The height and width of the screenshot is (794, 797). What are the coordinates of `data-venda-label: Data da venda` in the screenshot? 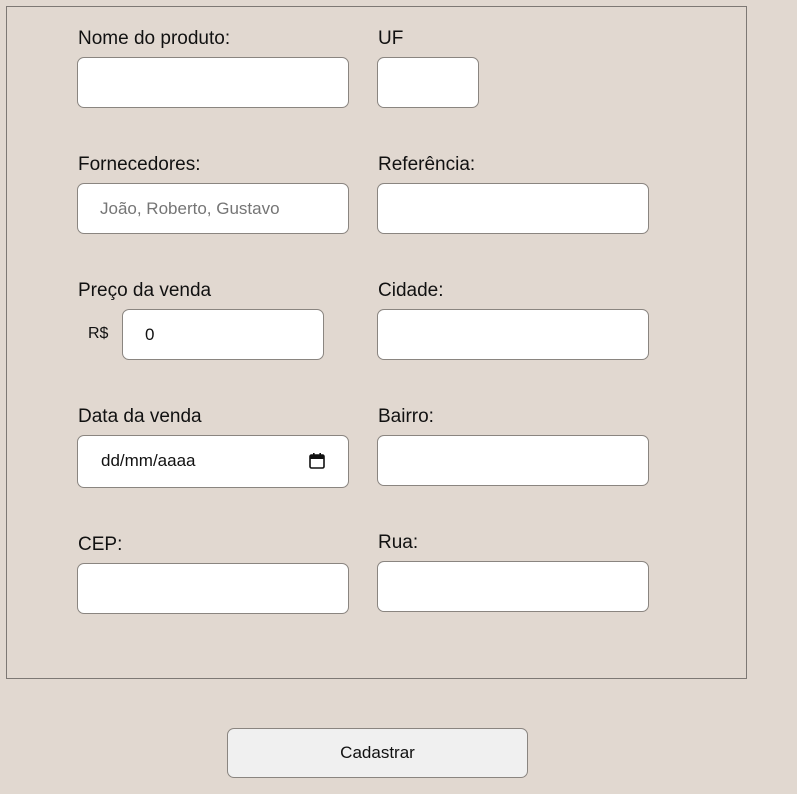 It's located at (140, 416).